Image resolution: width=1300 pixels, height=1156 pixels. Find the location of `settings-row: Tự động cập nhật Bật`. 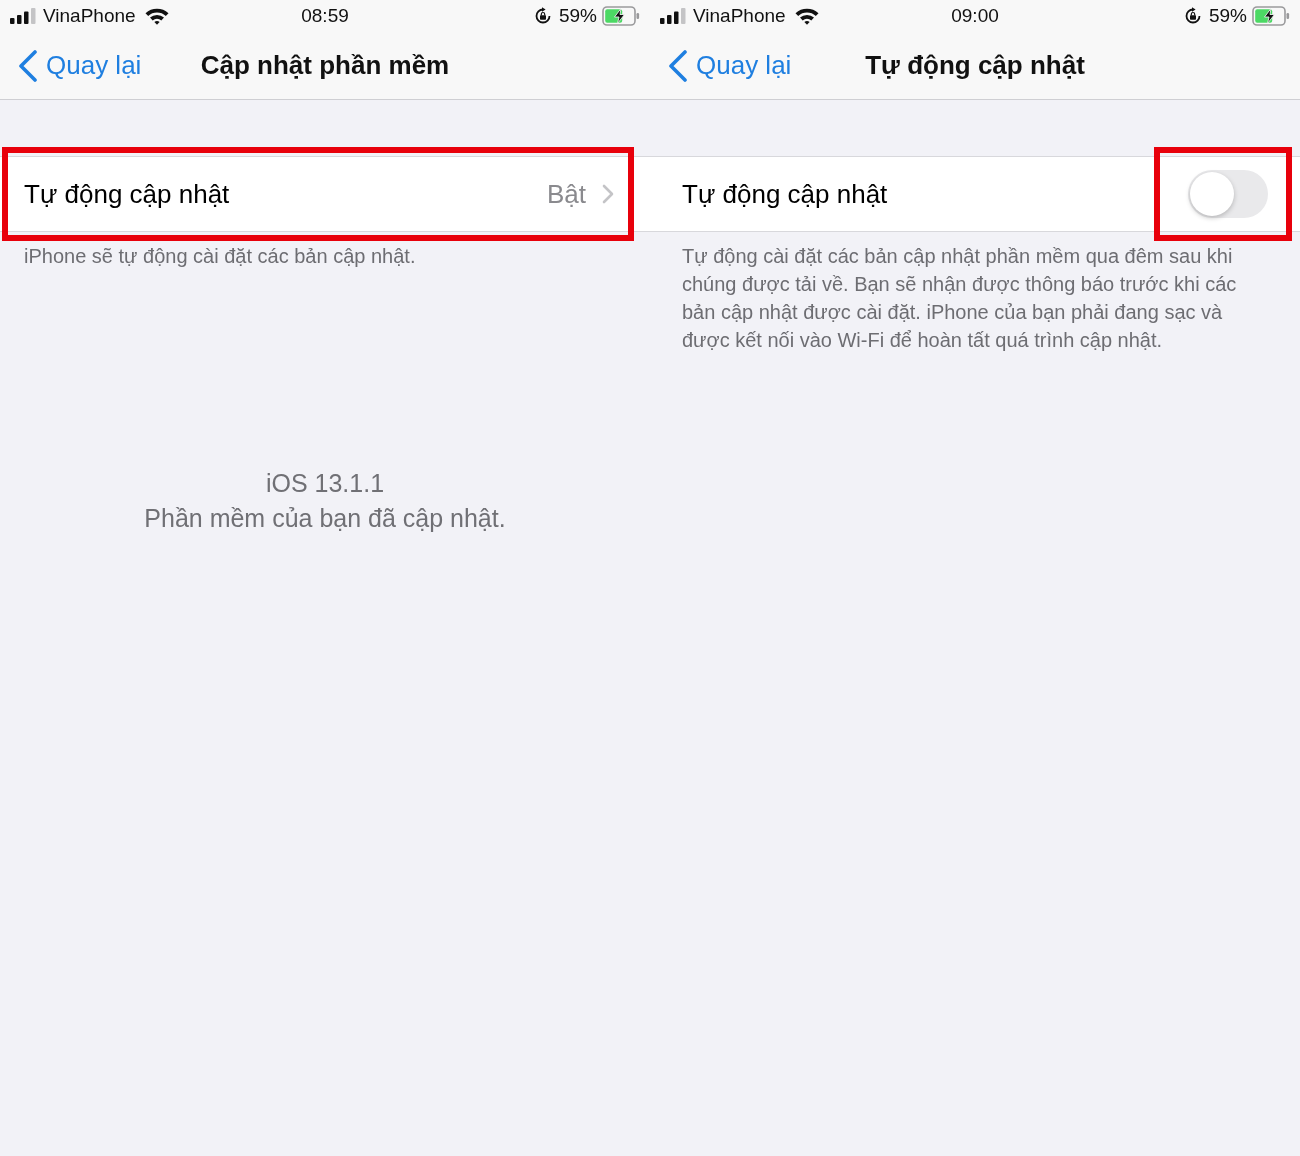

settings-row: Tự động cập nhật Bật is located at coordinates (325, 194).